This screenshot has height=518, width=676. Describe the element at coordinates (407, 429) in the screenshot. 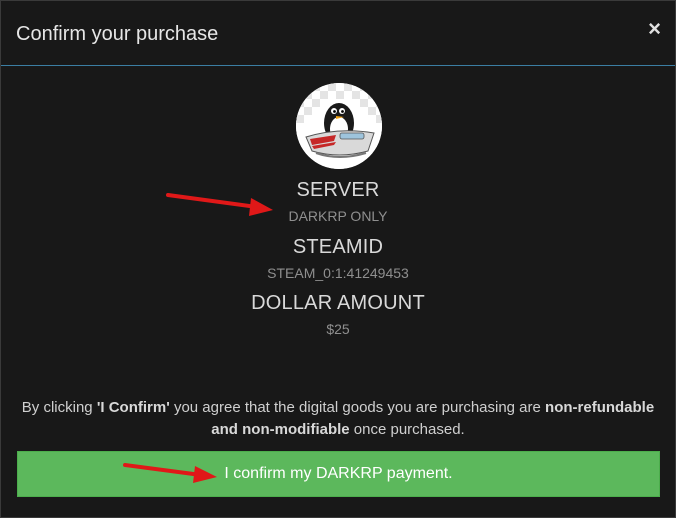

I see `notice-post: once purchased.` at that location.